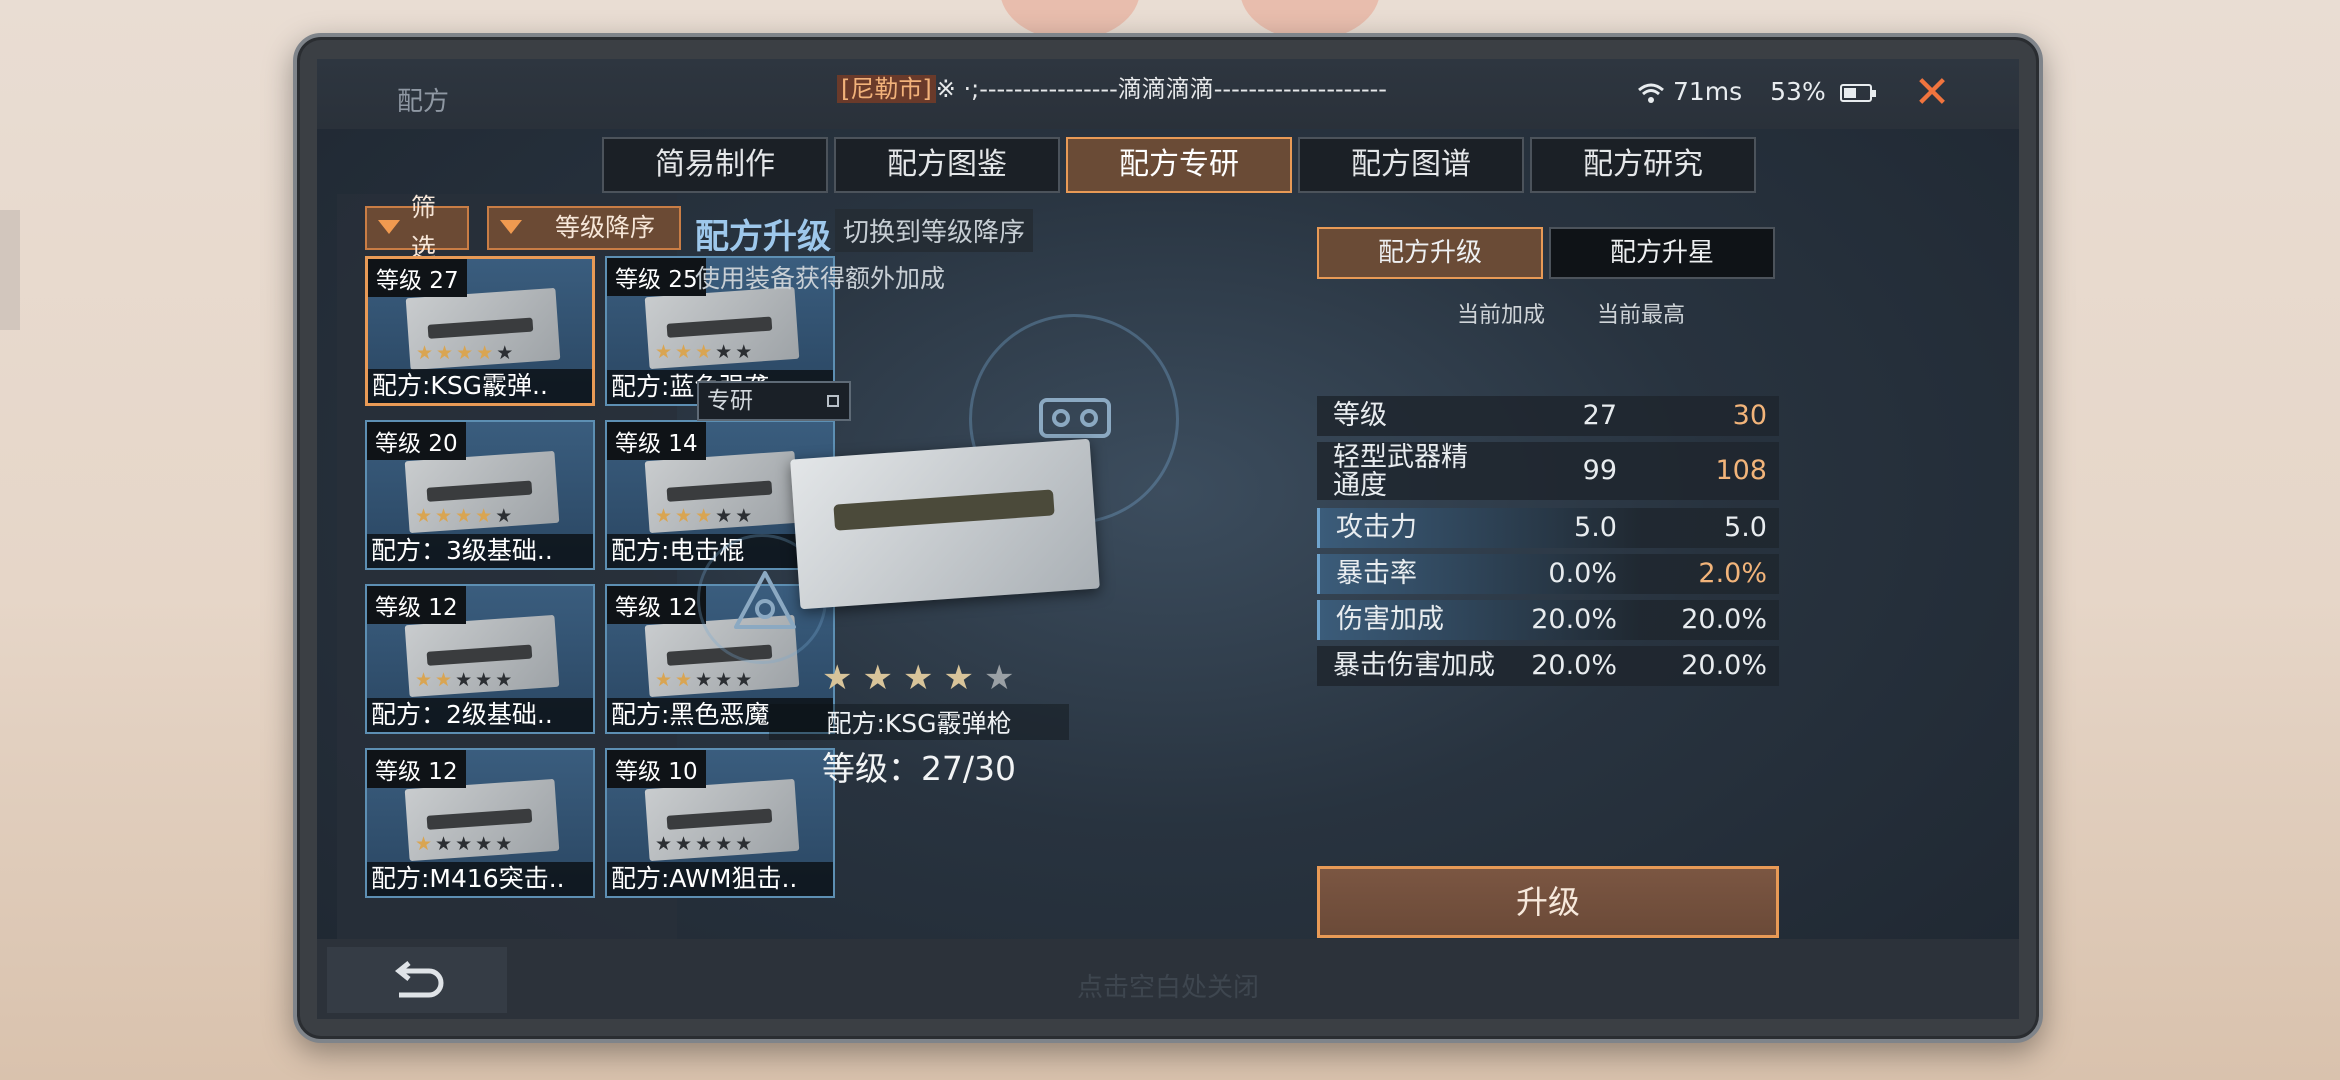 This screenshot has width=2340, height=1080. I want to click on stat-current: 20.0%, so click(1574, 665).